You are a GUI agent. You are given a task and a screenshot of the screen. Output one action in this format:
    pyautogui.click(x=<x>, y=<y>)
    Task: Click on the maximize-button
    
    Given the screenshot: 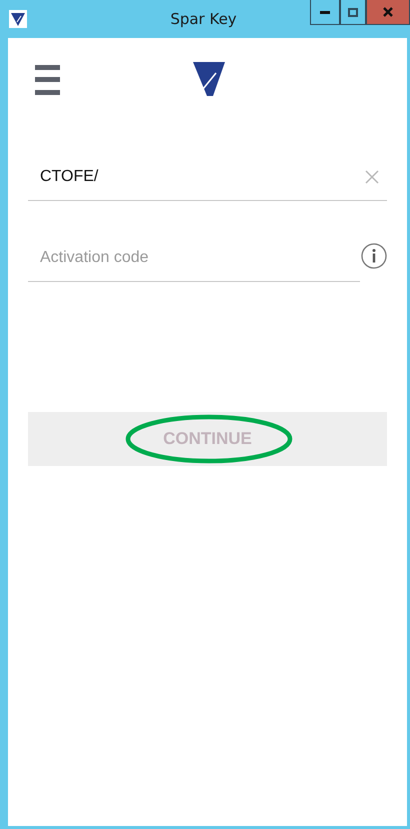 What is the action you would take?
    pyautogui.click(x=353, y=12)
    